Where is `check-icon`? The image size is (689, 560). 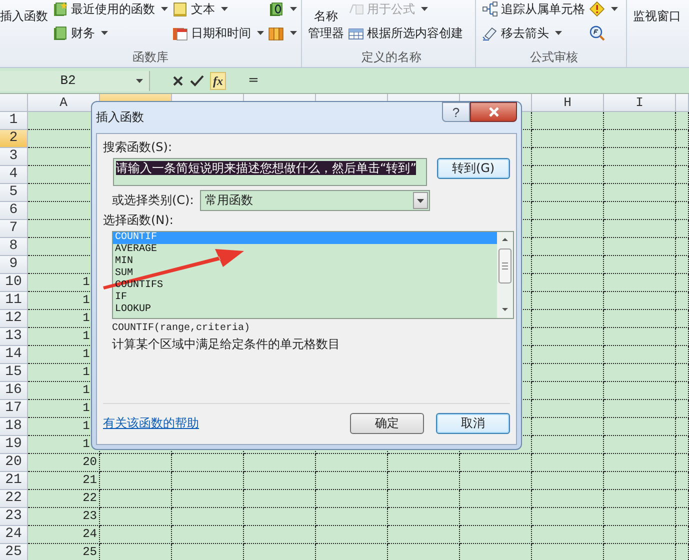 check-icon is located at coordinates (197, 80).